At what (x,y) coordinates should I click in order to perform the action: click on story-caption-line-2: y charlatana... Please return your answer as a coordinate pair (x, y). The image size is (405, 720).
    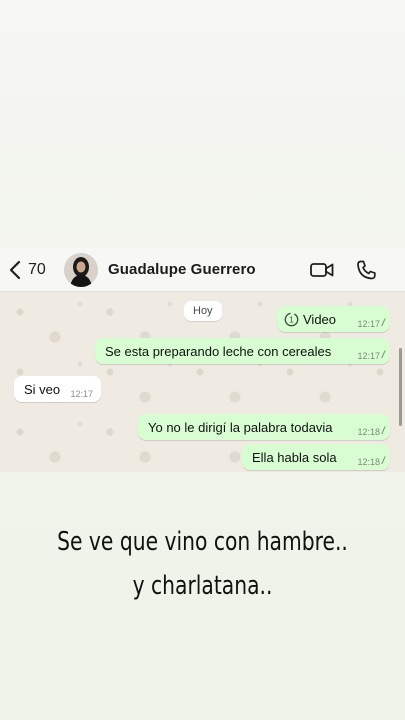
    Looking at the image, I should click on (202, 586).